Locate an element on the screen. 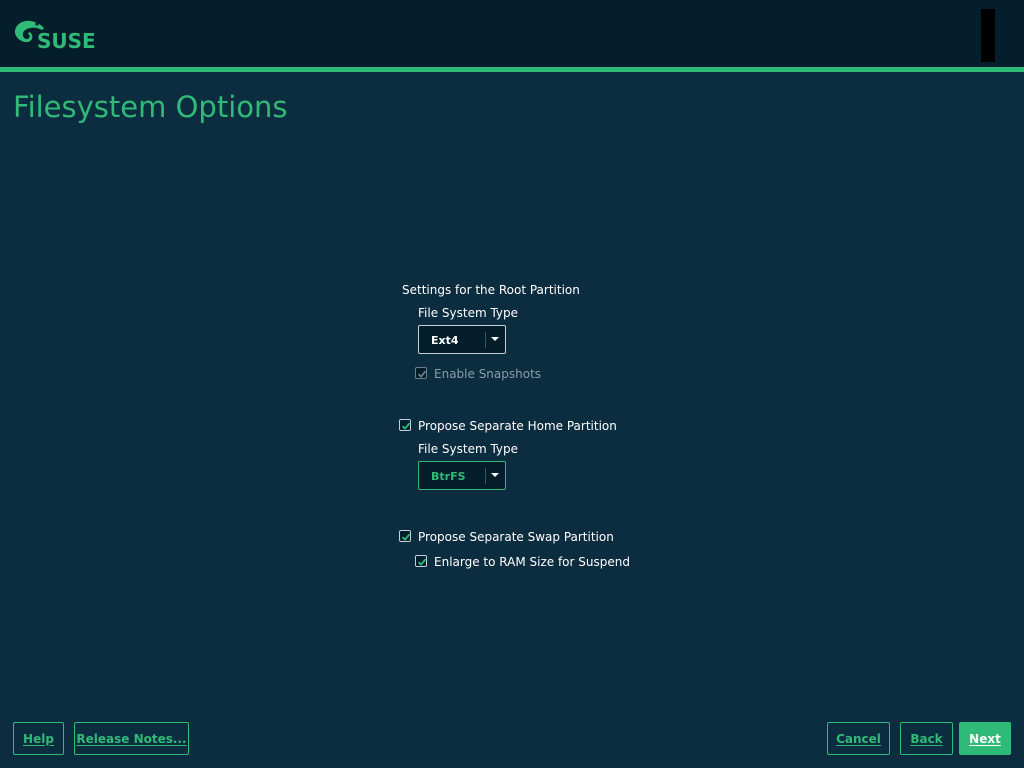  header-accent-line is located at coordinates (512, 69).